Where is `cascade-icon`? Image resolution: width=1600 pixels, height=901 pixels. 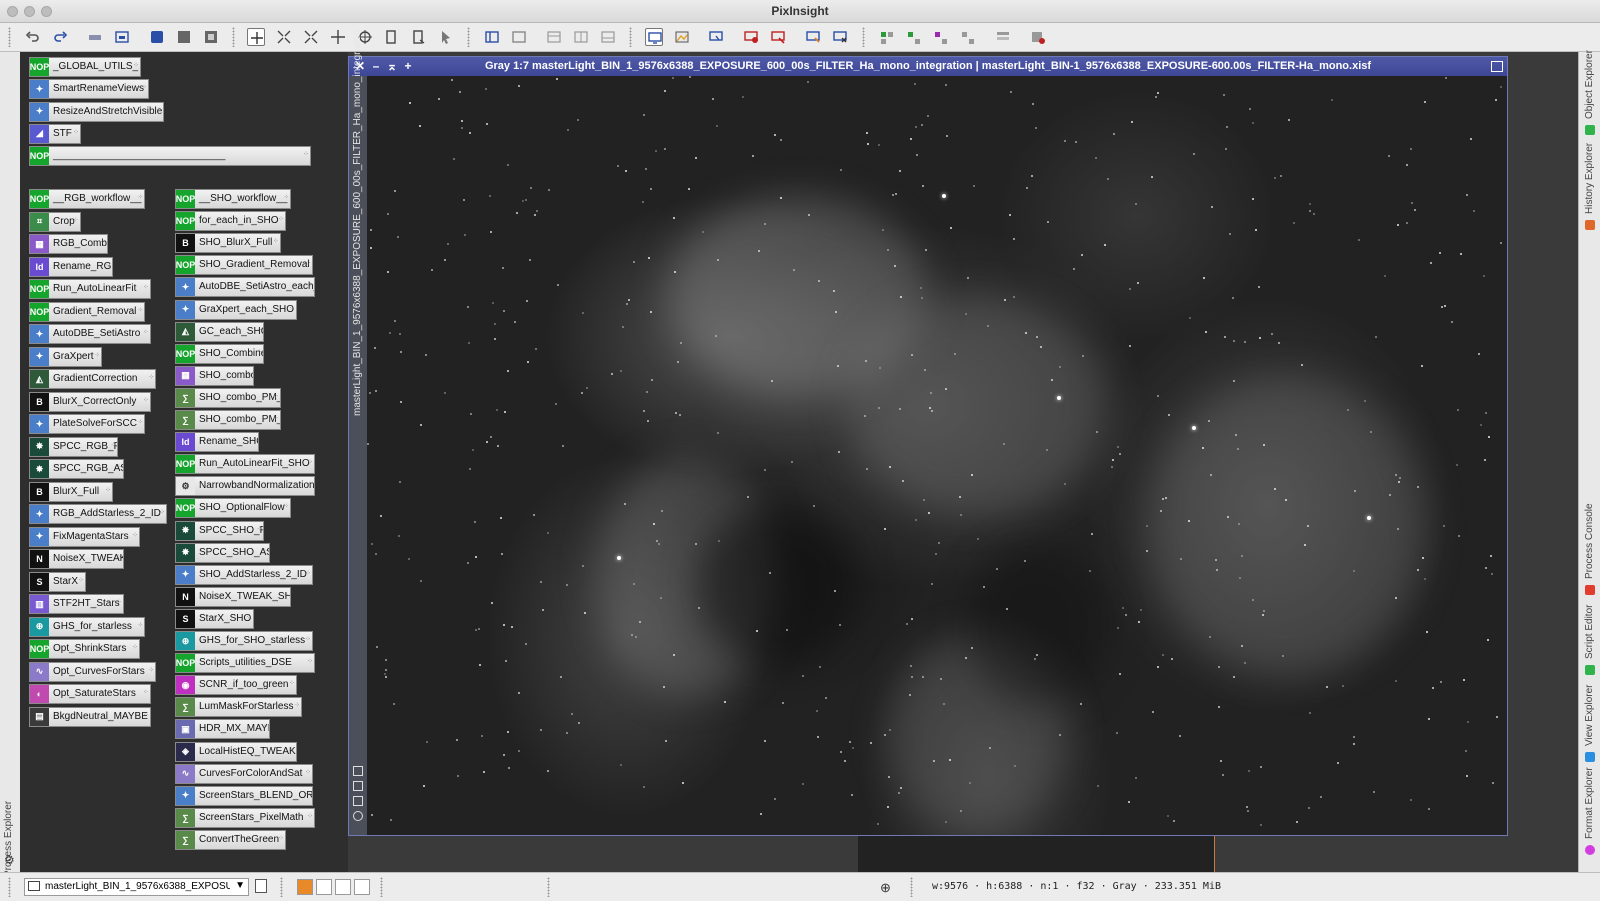
cascade-icon is located at coordinates (581, 37).